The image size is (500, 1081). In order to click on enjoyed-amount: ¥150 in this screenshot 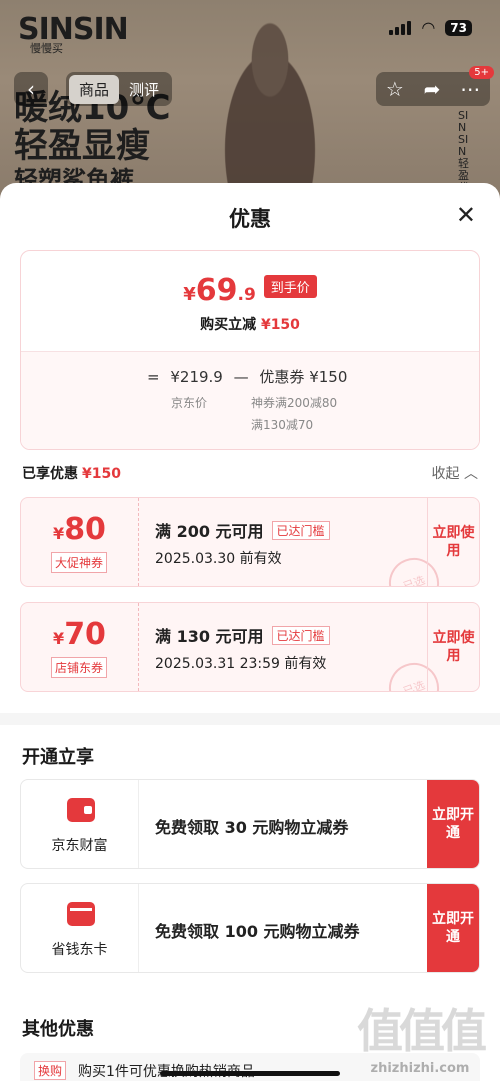, I will do `click(101, 474)`.